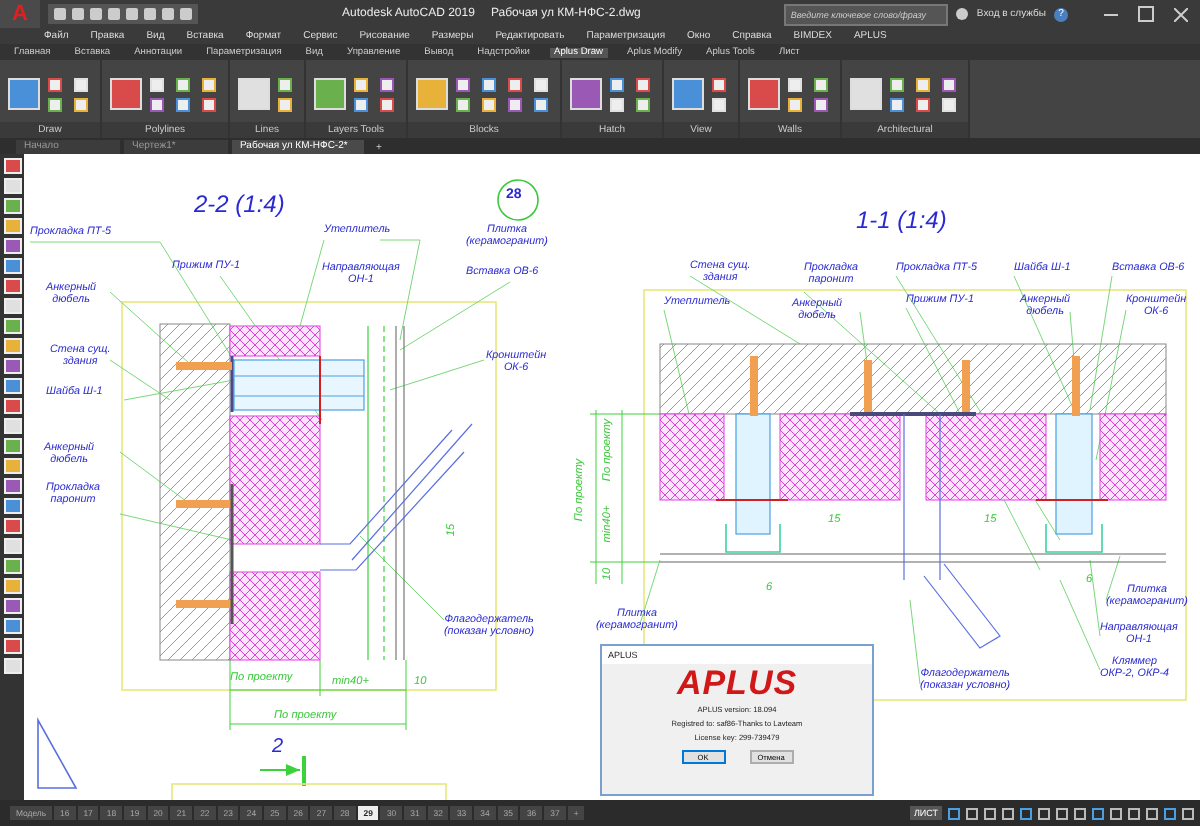 This screenshot has width=1200, height=826. I want to click on logo: APLUS, so click(737, 684).